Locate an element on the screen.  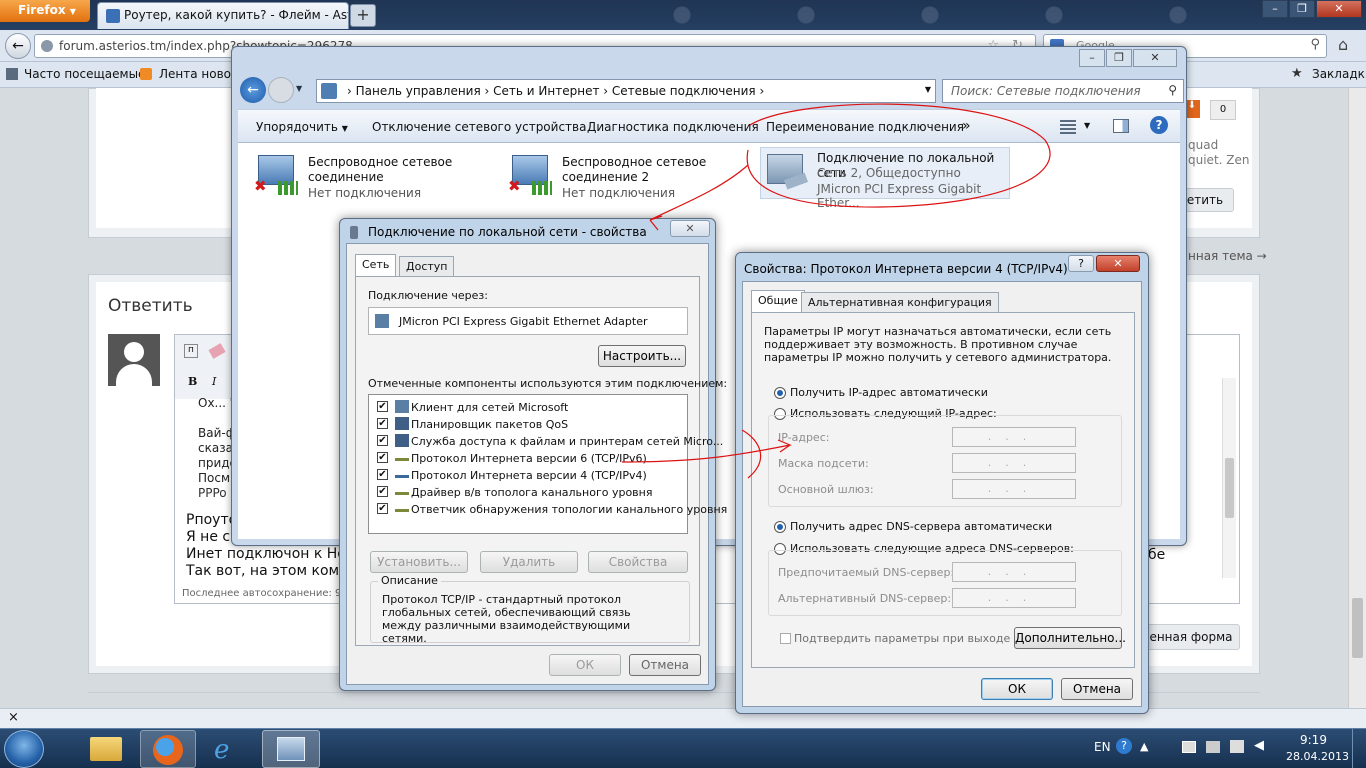
explorer-taskbar-icon is located at coordinates (106, 749).